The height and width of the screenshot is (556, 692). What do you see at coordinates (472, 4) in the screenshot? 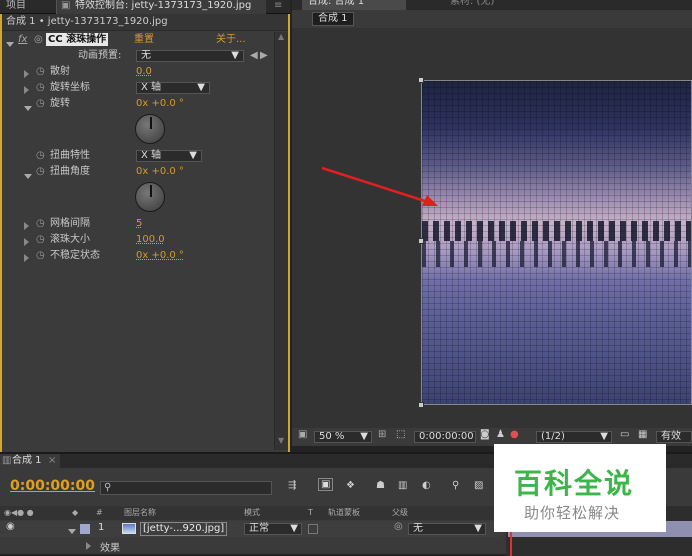
I see `tab-footage: 素材: (无)` at bounding box center [472, 4].